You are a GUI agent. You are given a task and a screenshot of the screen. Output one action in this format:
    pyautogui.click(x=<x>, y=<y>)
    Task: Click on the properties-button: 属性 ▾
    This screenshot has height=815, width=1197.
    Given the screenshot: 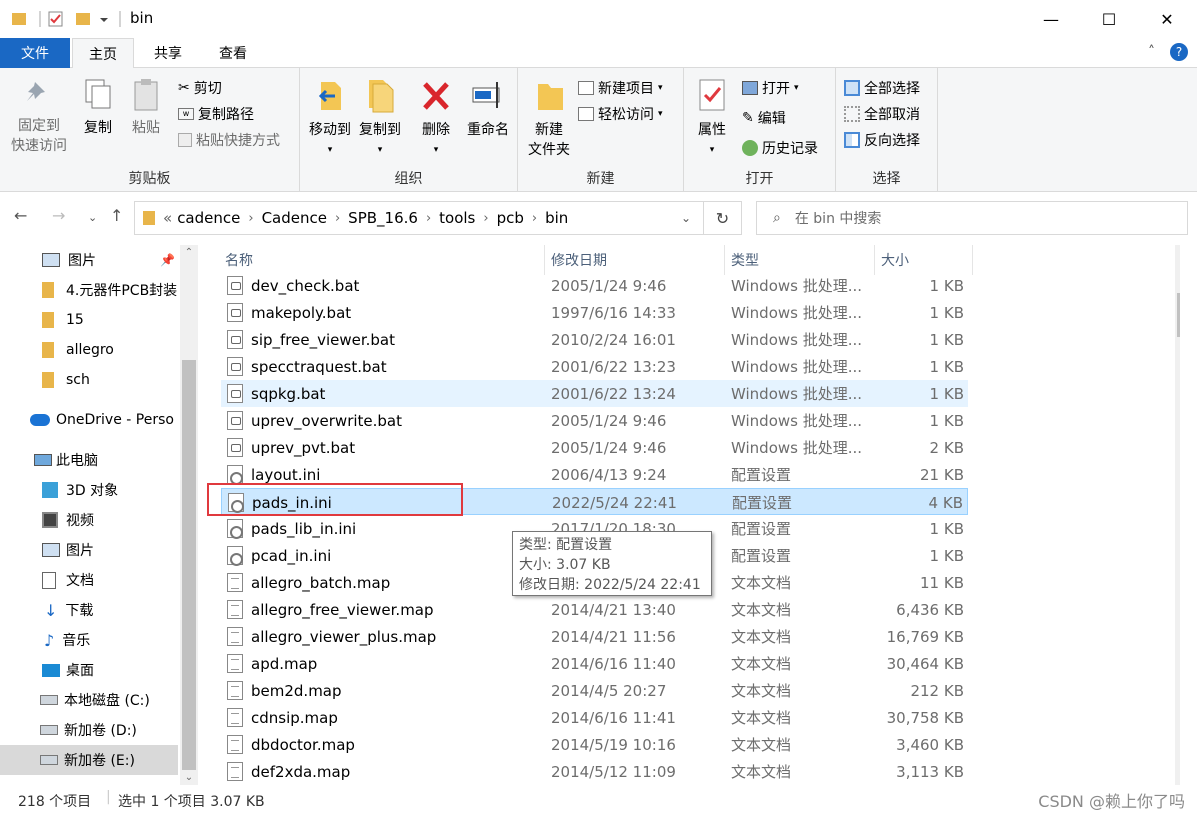 What is the action you would take?
    pyautogui.click(x=712, y=119)
    